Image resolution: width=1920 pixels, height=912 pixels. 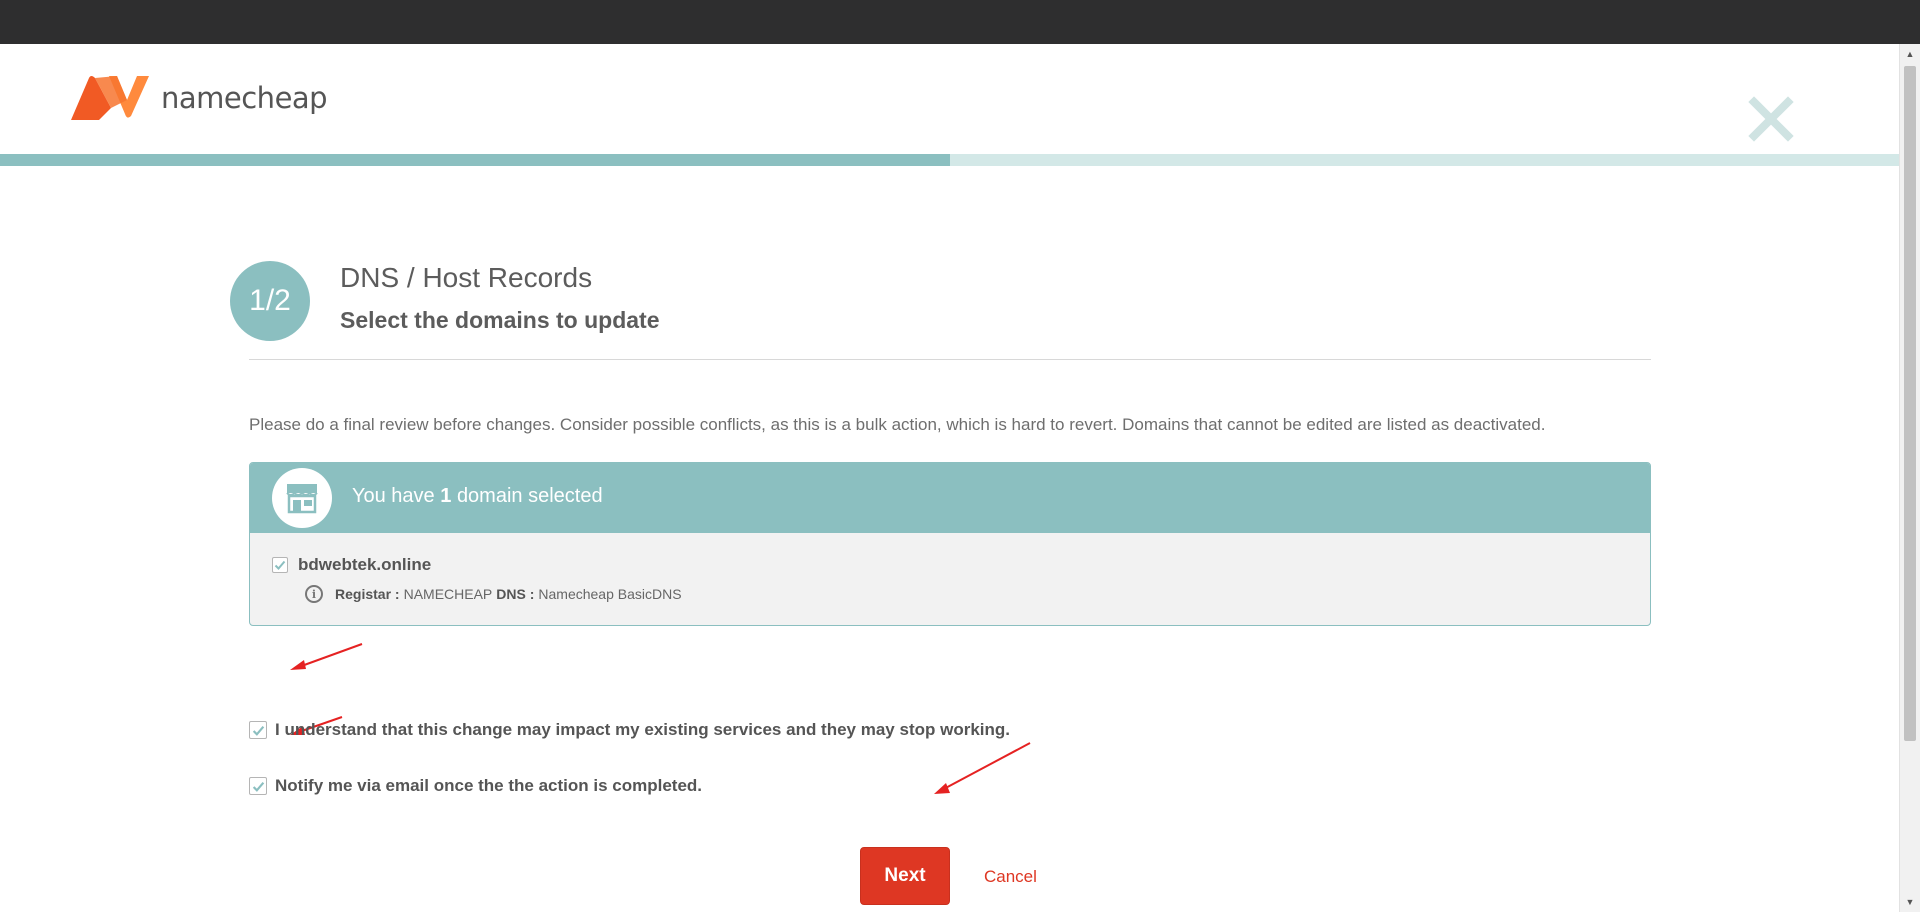 I want to click on selection-count: 1, so click(x=446, y=496).